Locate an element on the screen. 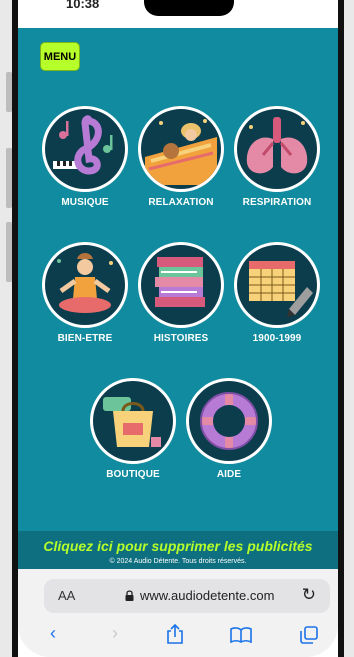 The height and width of the screenshot is (657, 354). share-icon is located at coordinates (175, 634).